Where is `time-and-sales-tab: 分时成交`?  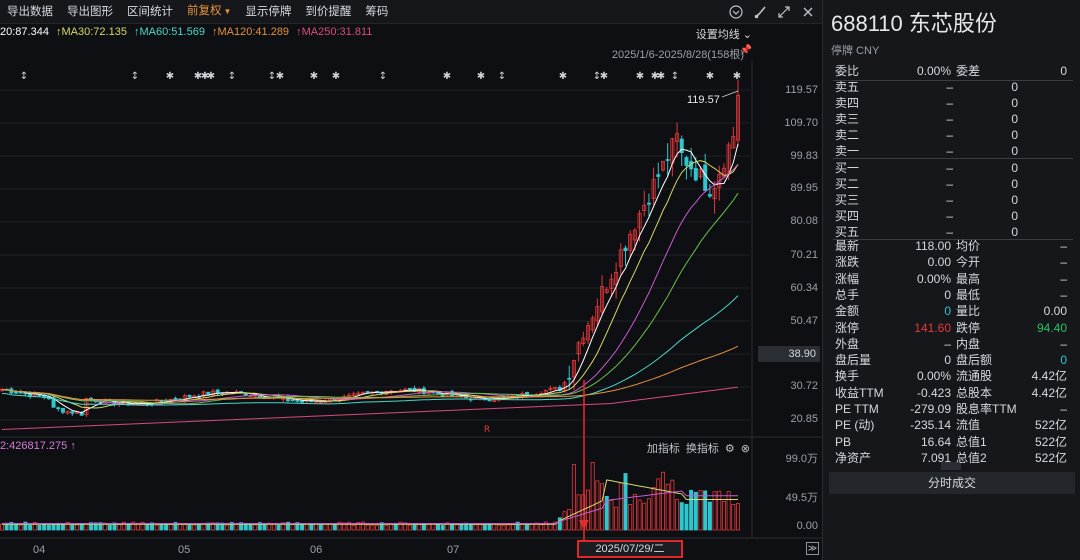
time-and-sales-tab: 分时成交 is located at coordinates (952, 483).